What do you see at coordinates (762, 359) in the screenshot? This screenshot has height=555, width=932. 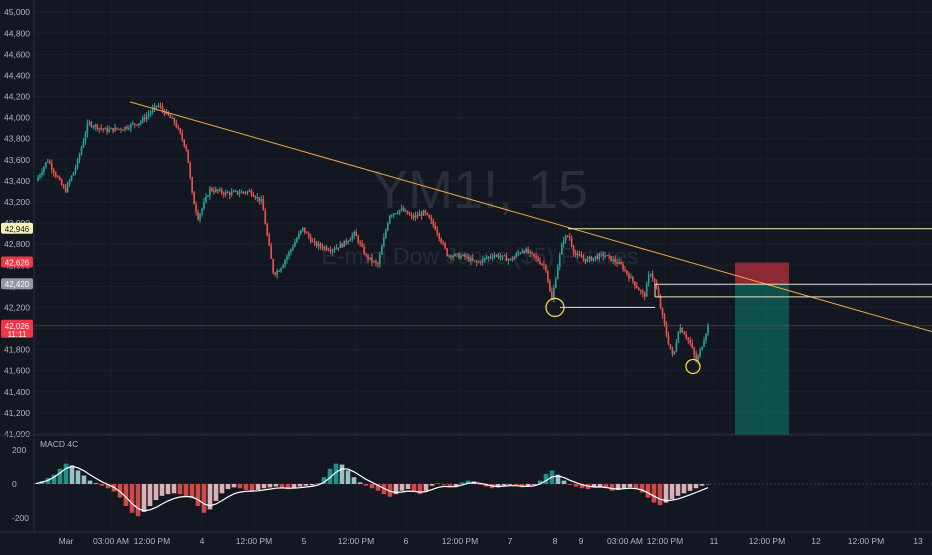 I see `take-profit-zone` at bounding box center [762, 359].